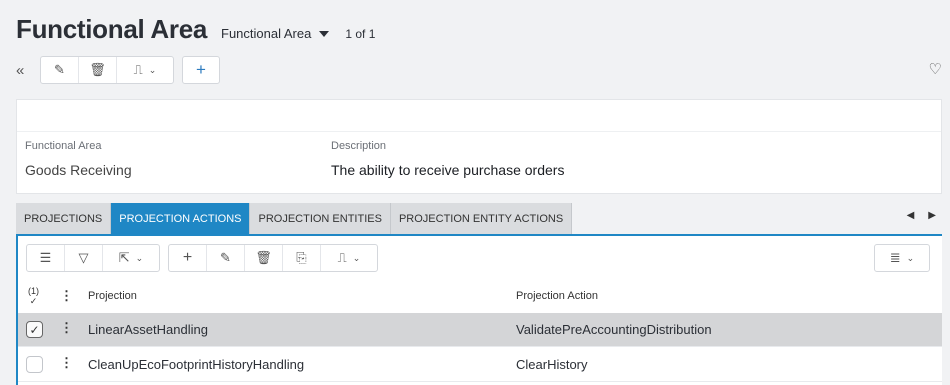 This screenshot has height=385, width=950. I want to click on header-kebab-icon: ⋮, so click(66, 296).